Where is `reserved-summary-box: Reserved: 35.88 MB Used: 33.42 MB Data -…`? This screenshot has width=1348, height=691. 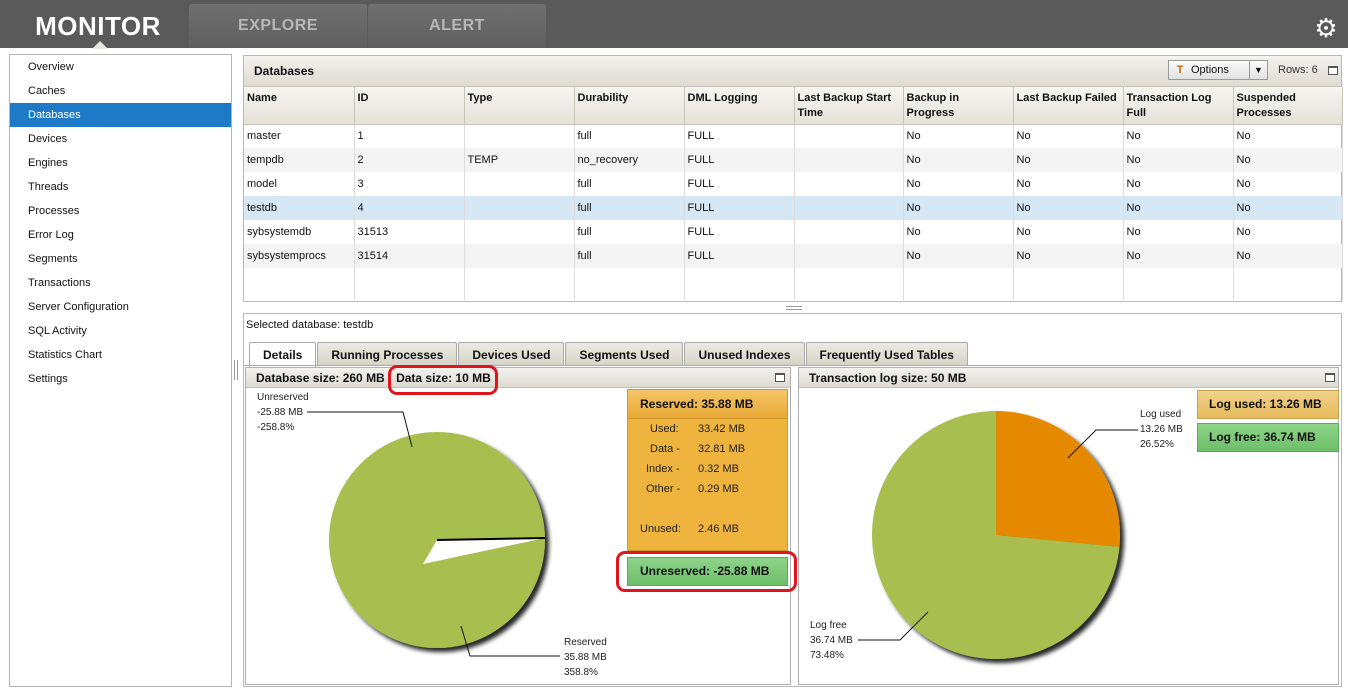
reserved-summary-box: Reserved: 35.88 MB Used: 33.42 MB Data -… is located at coordinates (707, 470).